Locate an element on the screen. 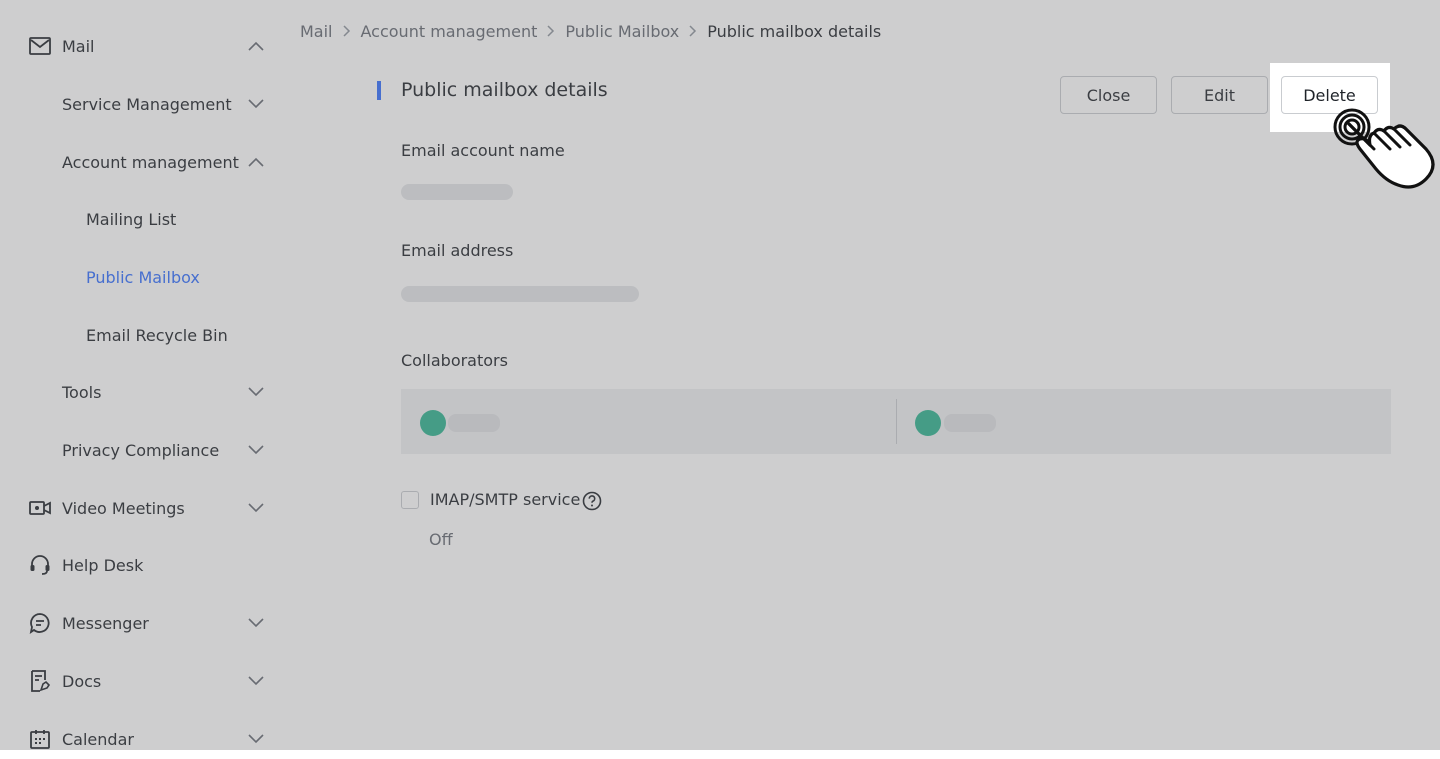 The image size is (1440, 759). docs-icon is located at coordinates (40, 681).